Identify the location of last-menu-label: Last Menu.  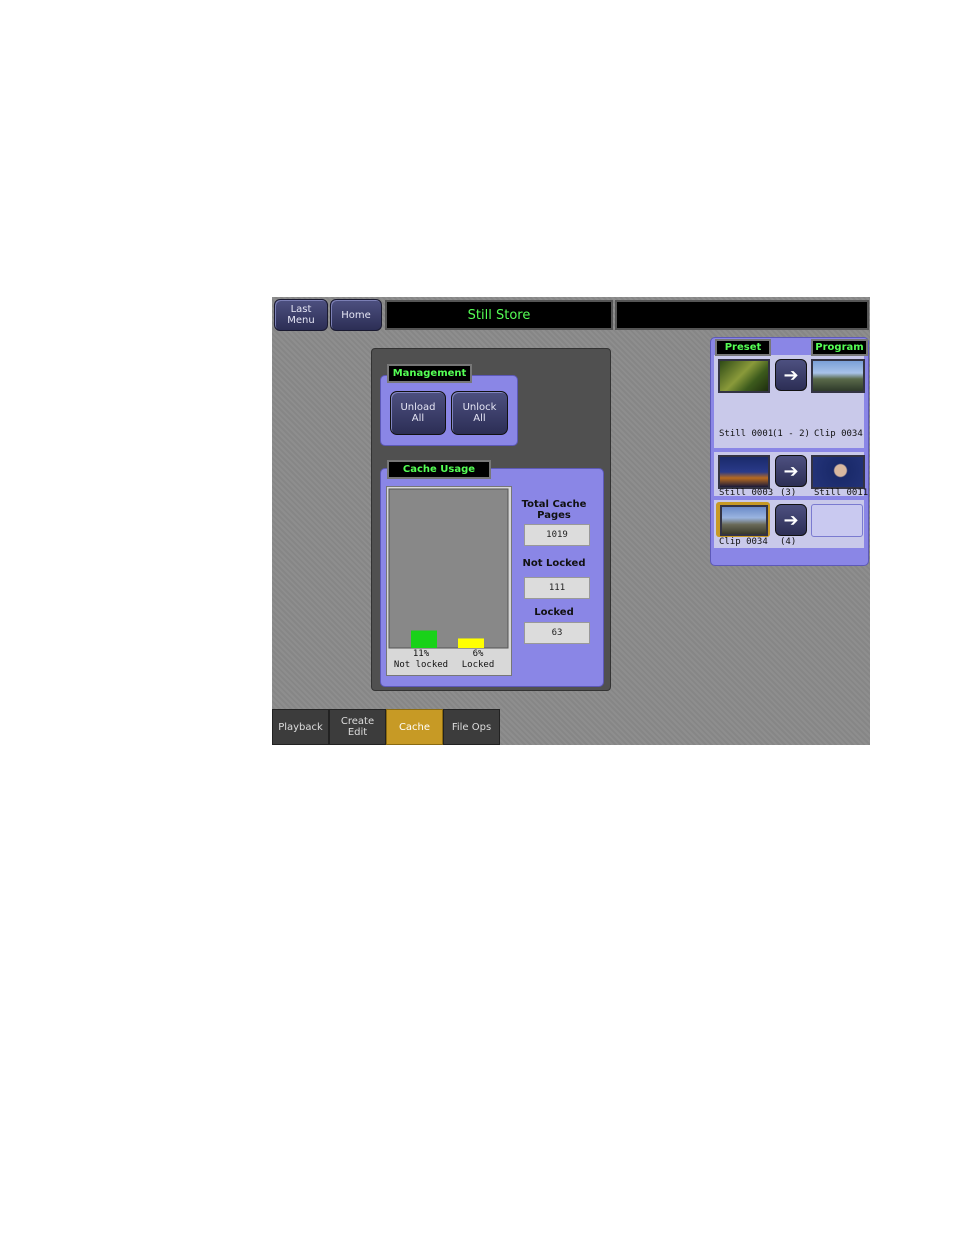
(301, 315).